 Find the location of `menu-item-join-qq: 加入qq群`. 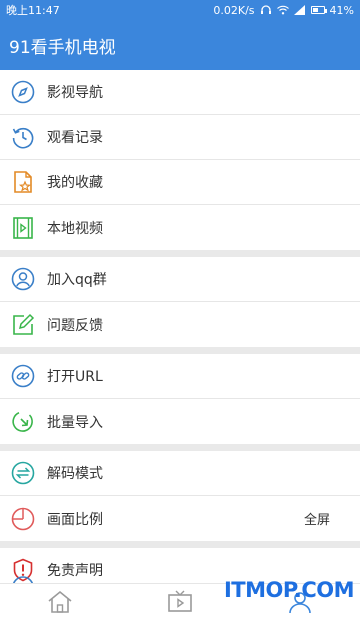

menu-item-join-qq: 加入qq群 is located at coordinates (180, 279).